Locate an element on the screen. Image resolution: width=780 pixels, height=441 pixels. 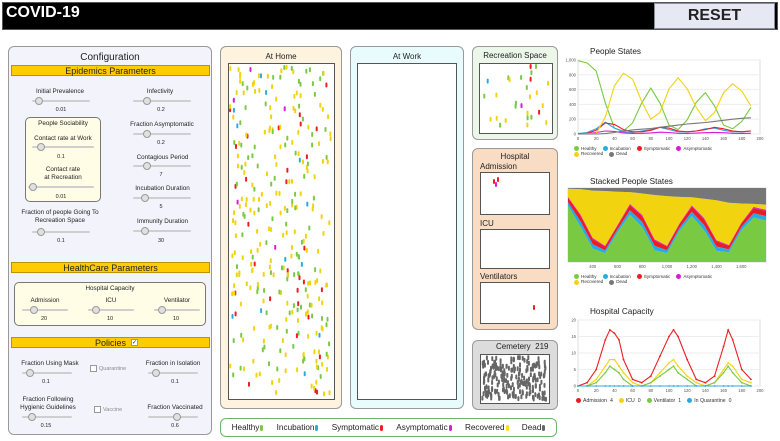
chart-legend-label: Incubation is located at coordinates (620, 148).